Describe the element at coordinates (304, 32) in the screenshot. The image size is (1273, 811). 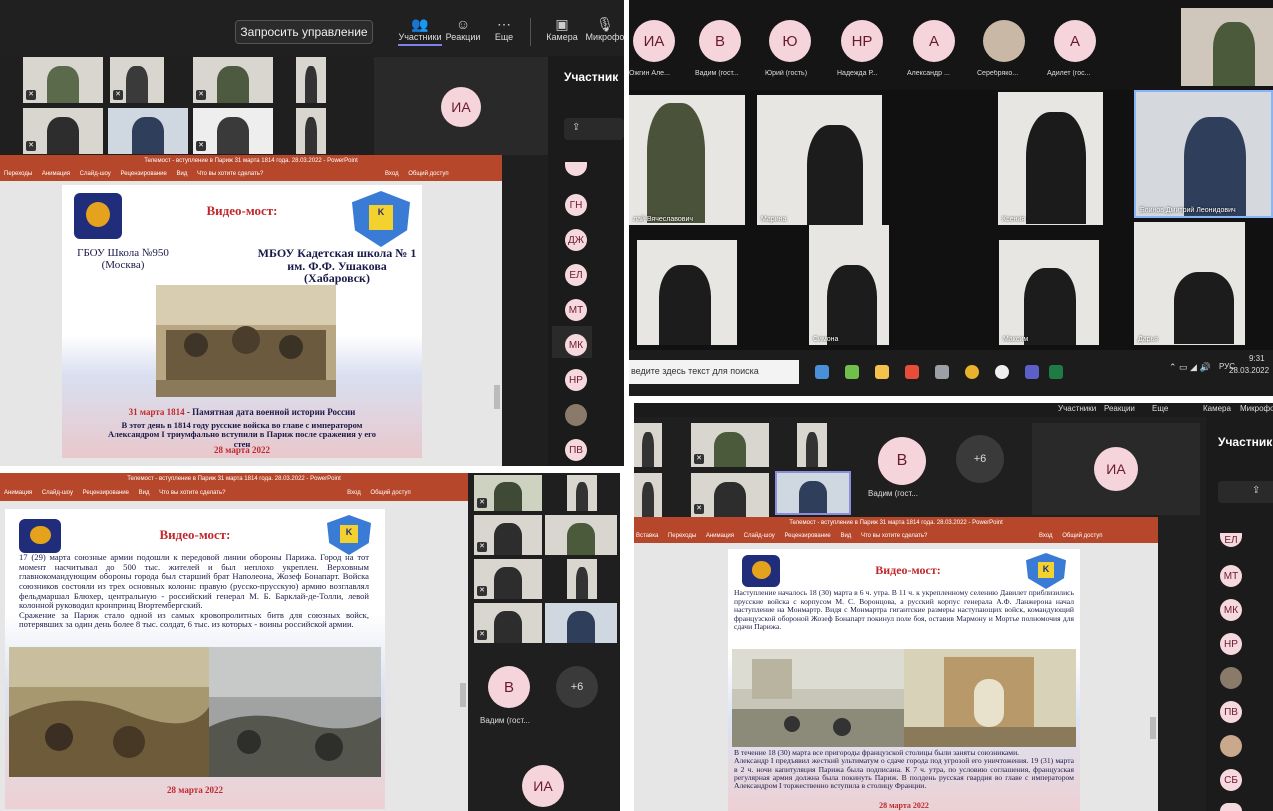
I see `request-control-button: Запросить управление` at that location.